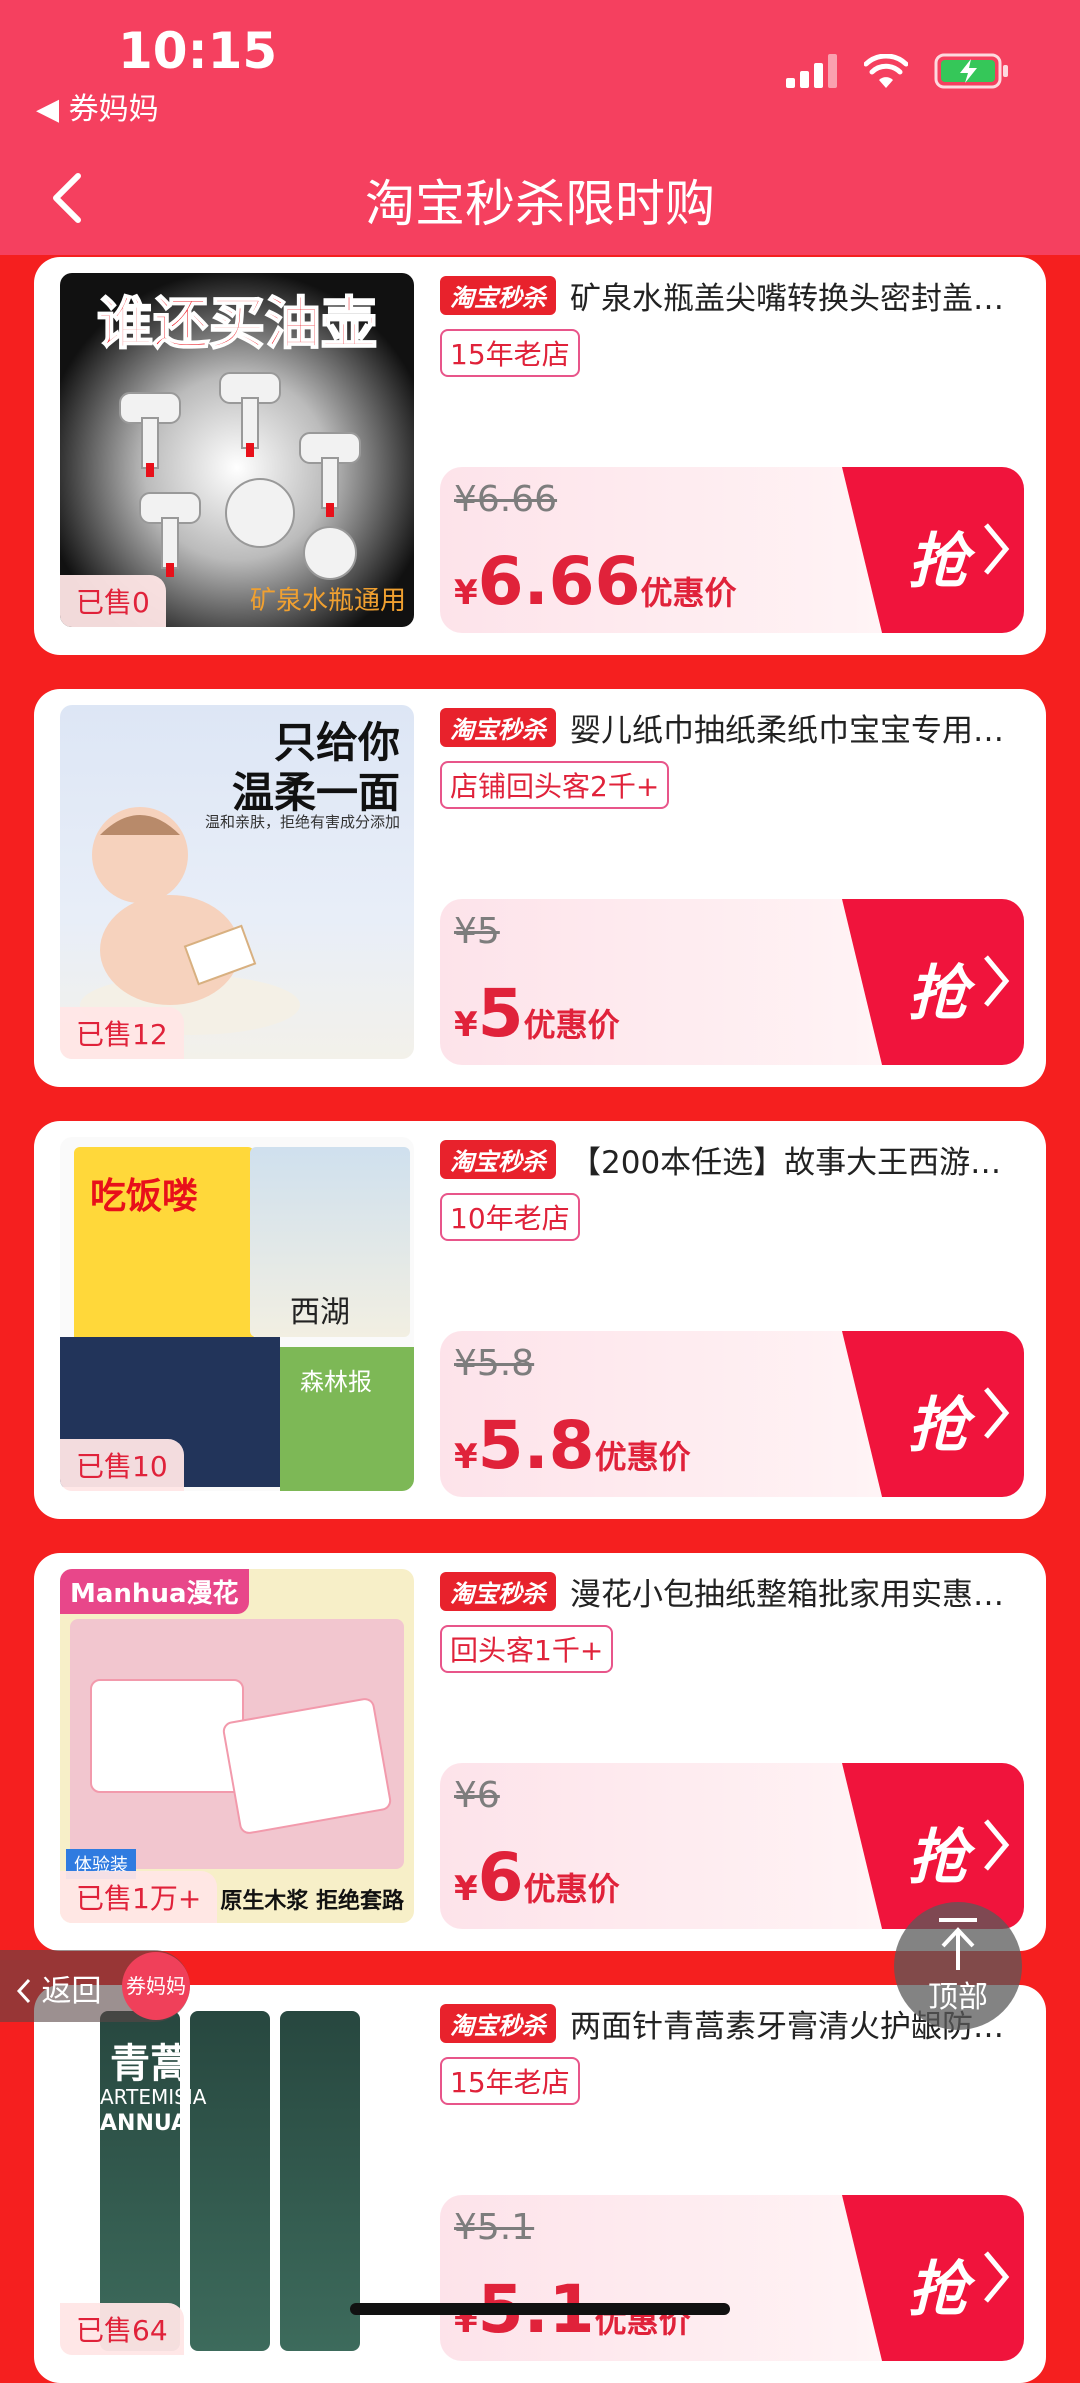 Image resolution: width=1080 pixels, height=2383 pixels. Describe the element at coordinates (958, 1944) in the screenshot. I see `arrow-up-icon` at that location.